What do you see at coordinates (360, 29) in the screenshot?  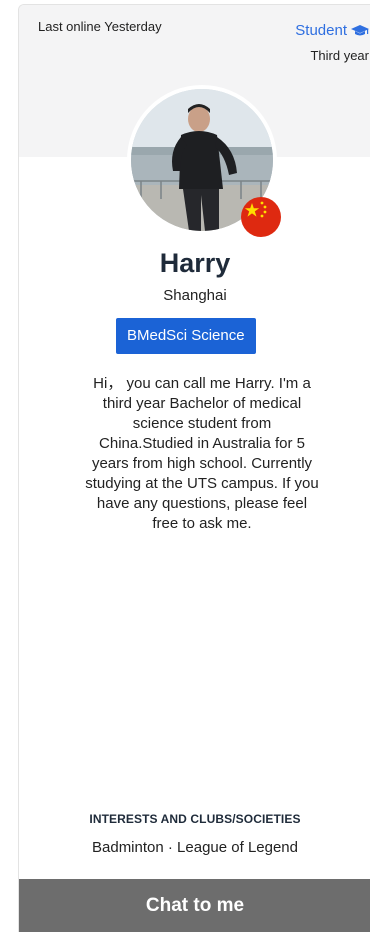 I see `graduation-cap-icon` at bounding box center [360, 29].